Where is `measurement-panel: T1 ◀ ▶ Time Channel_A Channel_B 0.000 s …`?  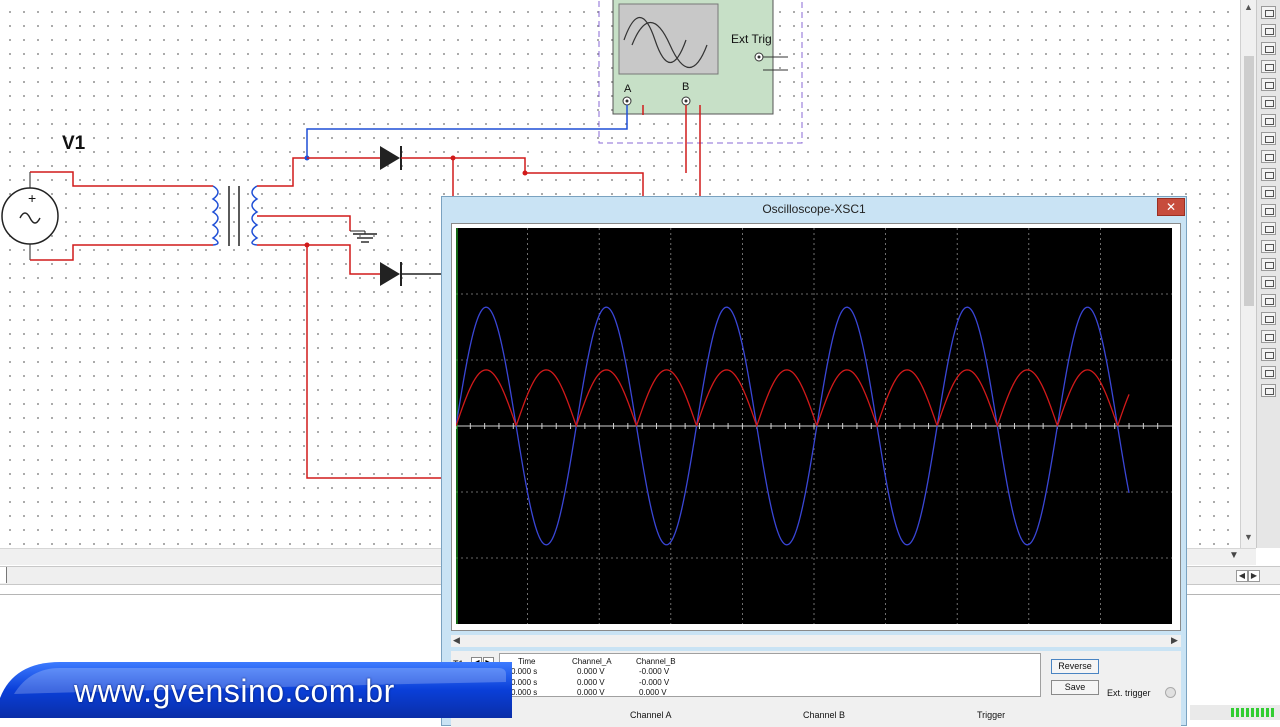
measurement-panel: T1 ◀ ▶ Time Channel_A Channel_B 0.000 s … is located at coordinates (816, 689).